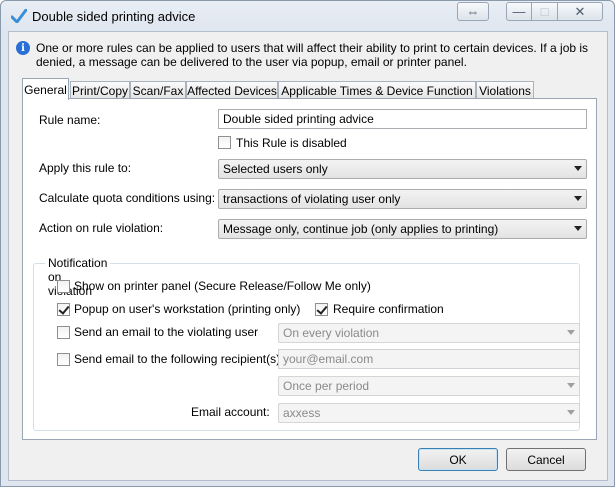 The image size is (615, 487). I want to click on rule-disabled-checkbox, so click(224, 142).